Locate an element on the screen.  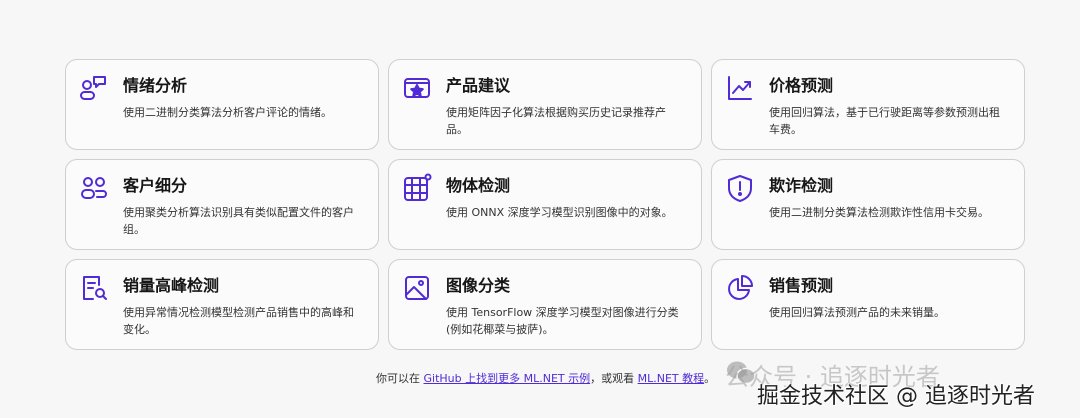
card-title: 销量高峰检测 is located at coordinates (171, 285).